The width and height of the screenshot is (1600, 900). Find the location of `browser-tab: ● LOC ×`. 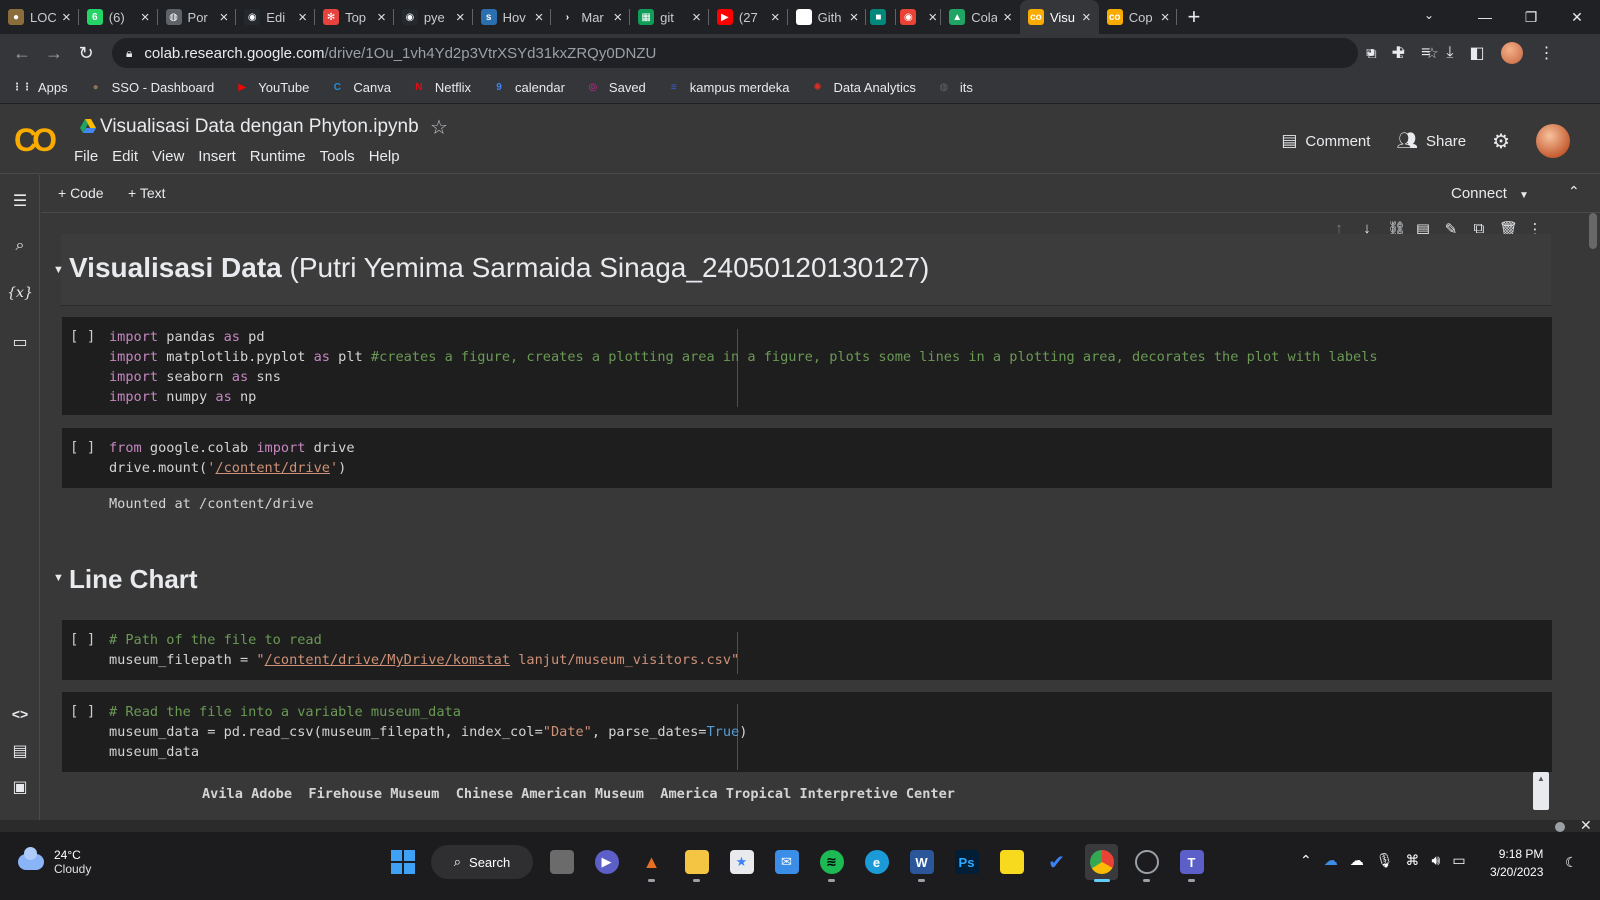

browser-tab: ● LOC × is located at coordinates (39, 17).